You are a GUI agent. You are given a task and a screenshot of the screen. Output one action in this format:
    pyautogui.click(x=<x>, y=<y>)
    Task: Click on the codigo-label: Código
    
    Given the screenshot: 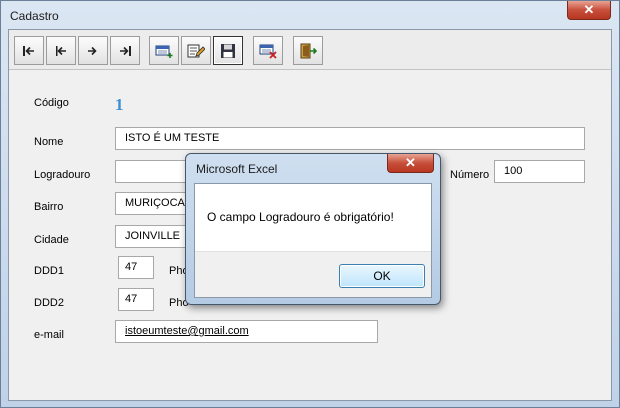 What is the action you would take?
    pyautogui.click(x=51, y=103)
    